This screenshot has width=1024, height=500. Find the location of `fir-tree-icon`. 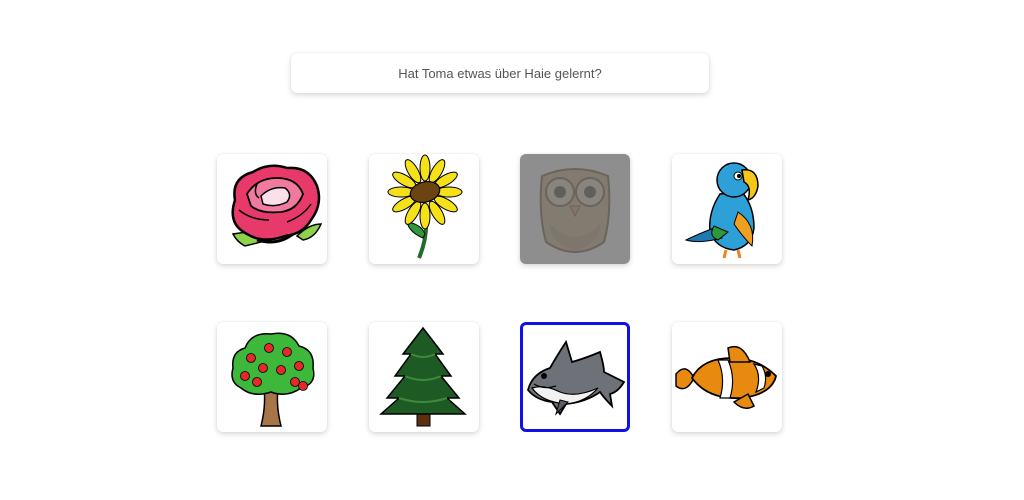

fir-tree-icon is located at coordinates (423, 376).